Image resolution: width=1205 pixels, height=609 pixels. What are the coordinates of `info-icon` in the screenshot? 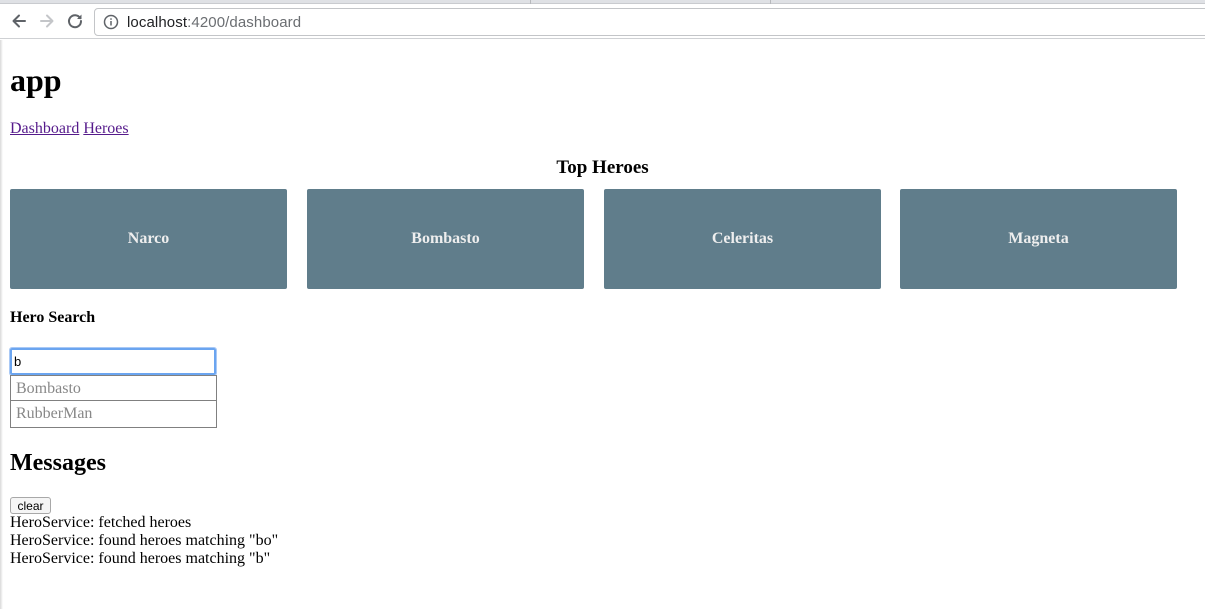 It's located at (111, 22).